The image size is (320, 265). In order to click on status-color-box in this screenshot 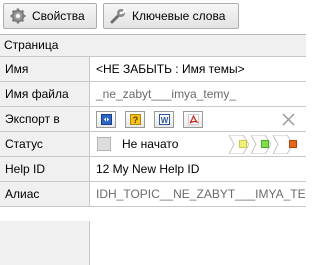, I will do `click(104, 144)`.